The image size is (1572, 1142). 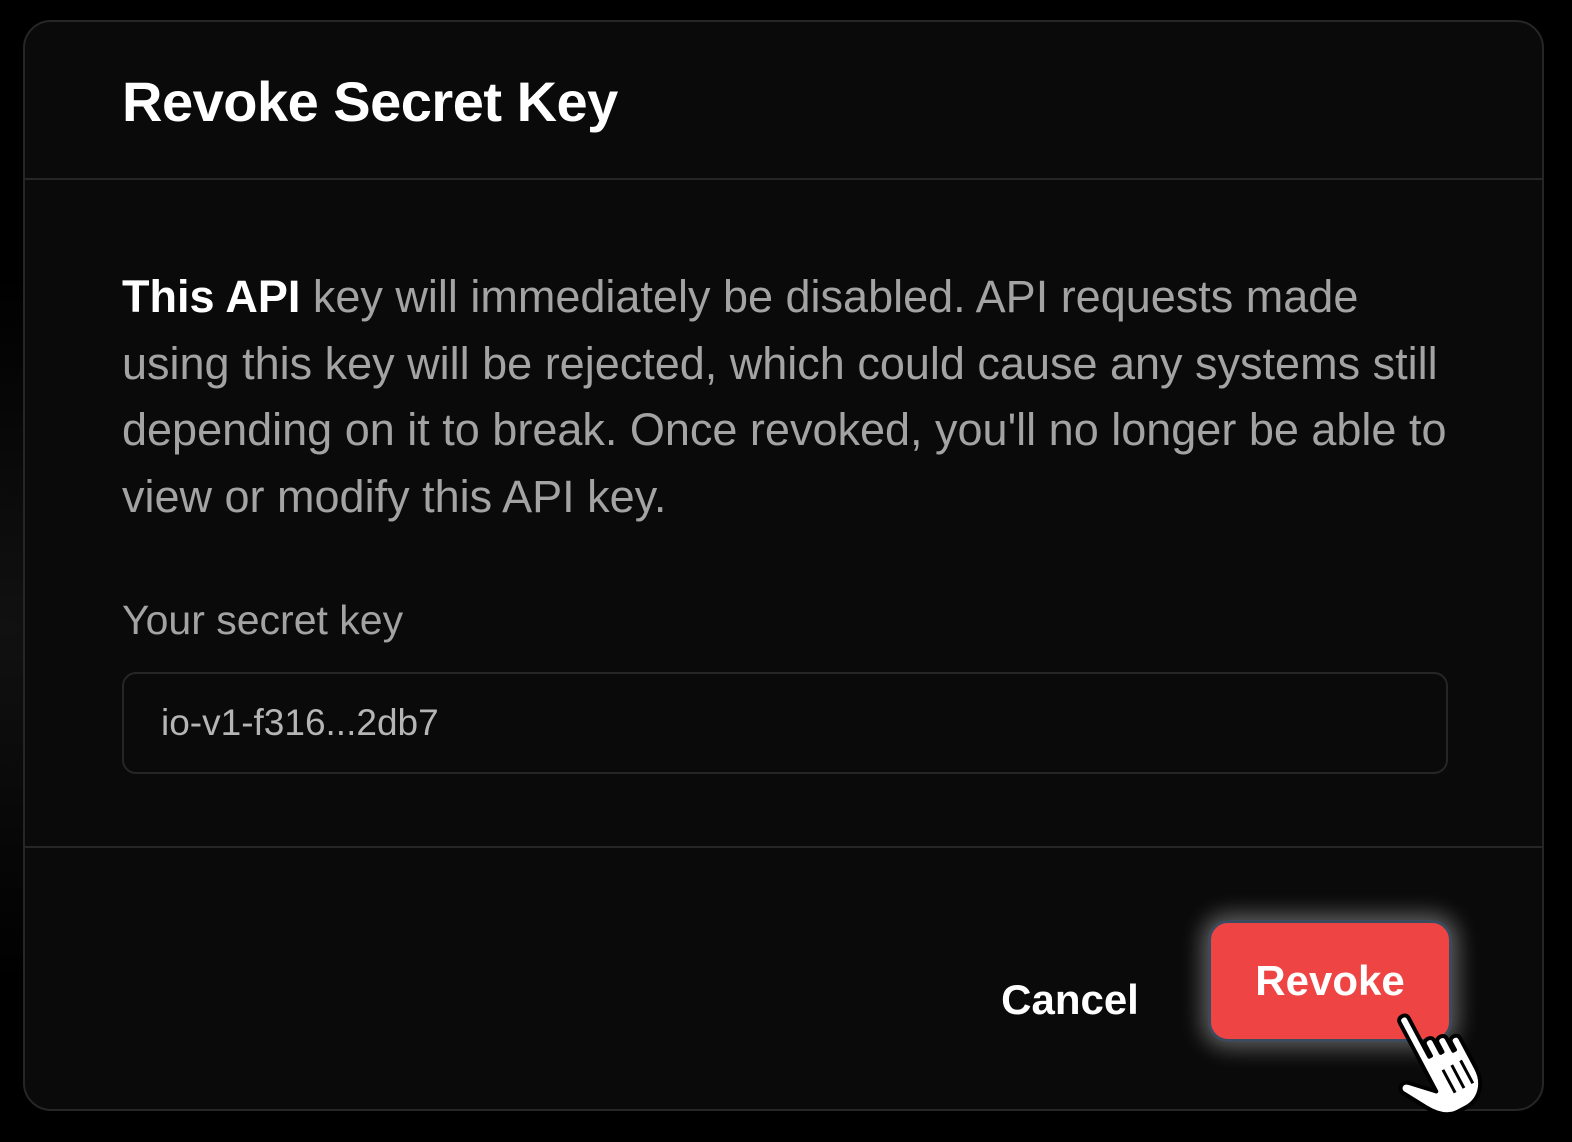 What do you see at coordinates (211, 296) in the screenshot?
I see `warning-emphasis: This API` at bounding box center [211, 296].